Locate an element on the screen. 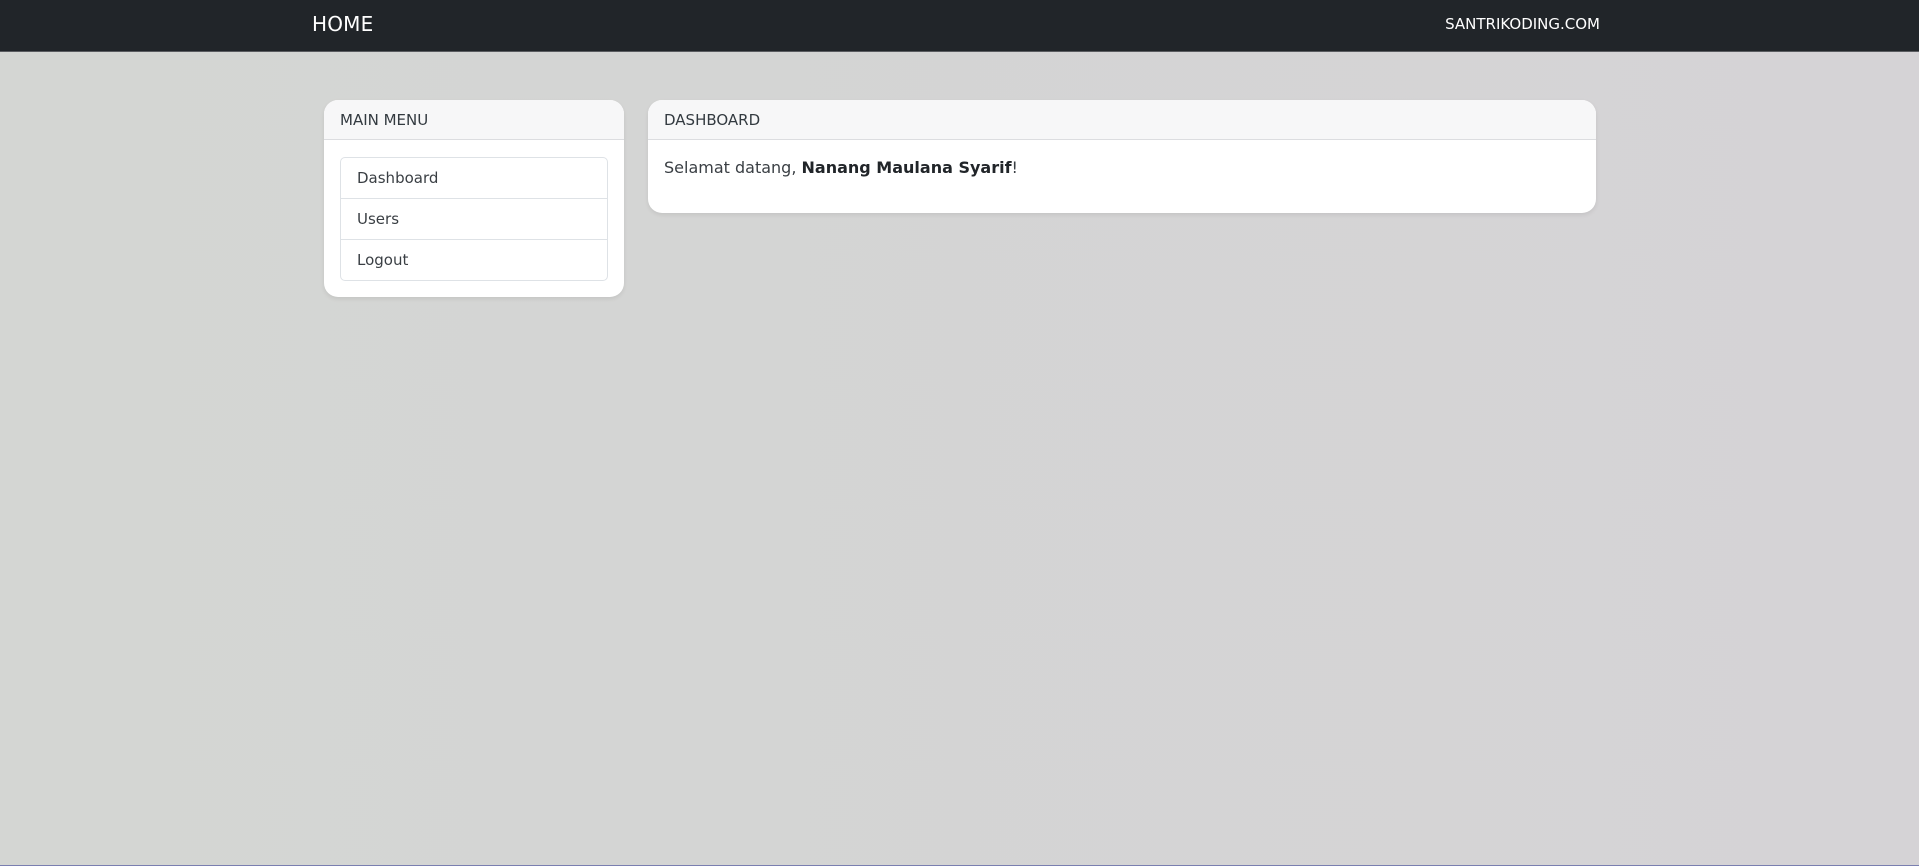  main-menu-list: Dashboard Users Logout is located at coordinates (474, 219).